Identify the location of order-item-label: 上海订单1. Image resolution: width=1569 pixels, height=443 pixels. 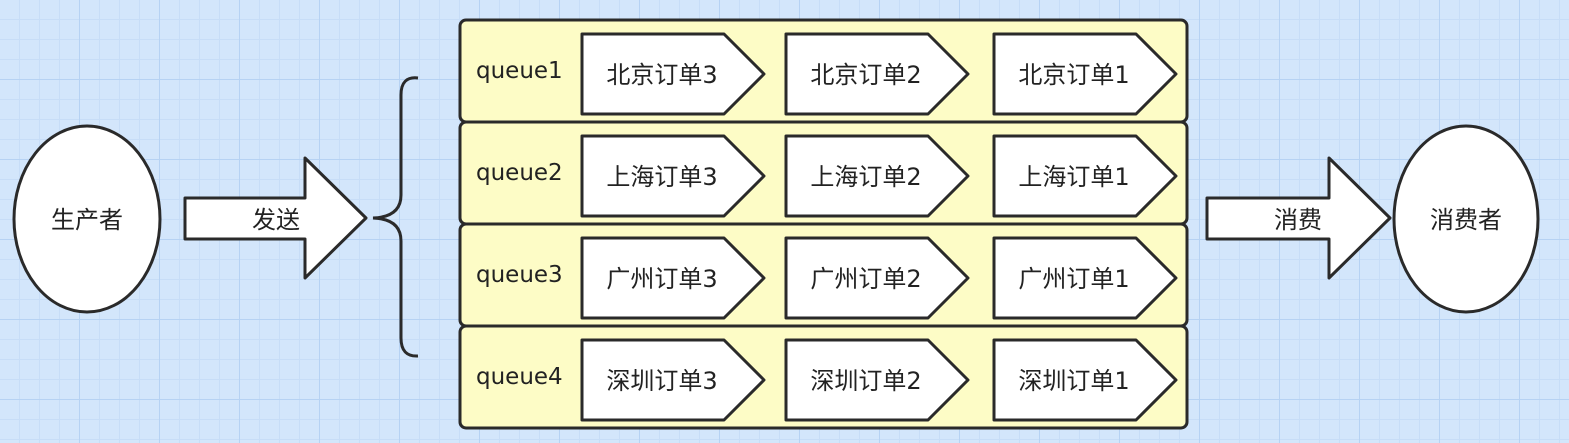
(1073, 177).